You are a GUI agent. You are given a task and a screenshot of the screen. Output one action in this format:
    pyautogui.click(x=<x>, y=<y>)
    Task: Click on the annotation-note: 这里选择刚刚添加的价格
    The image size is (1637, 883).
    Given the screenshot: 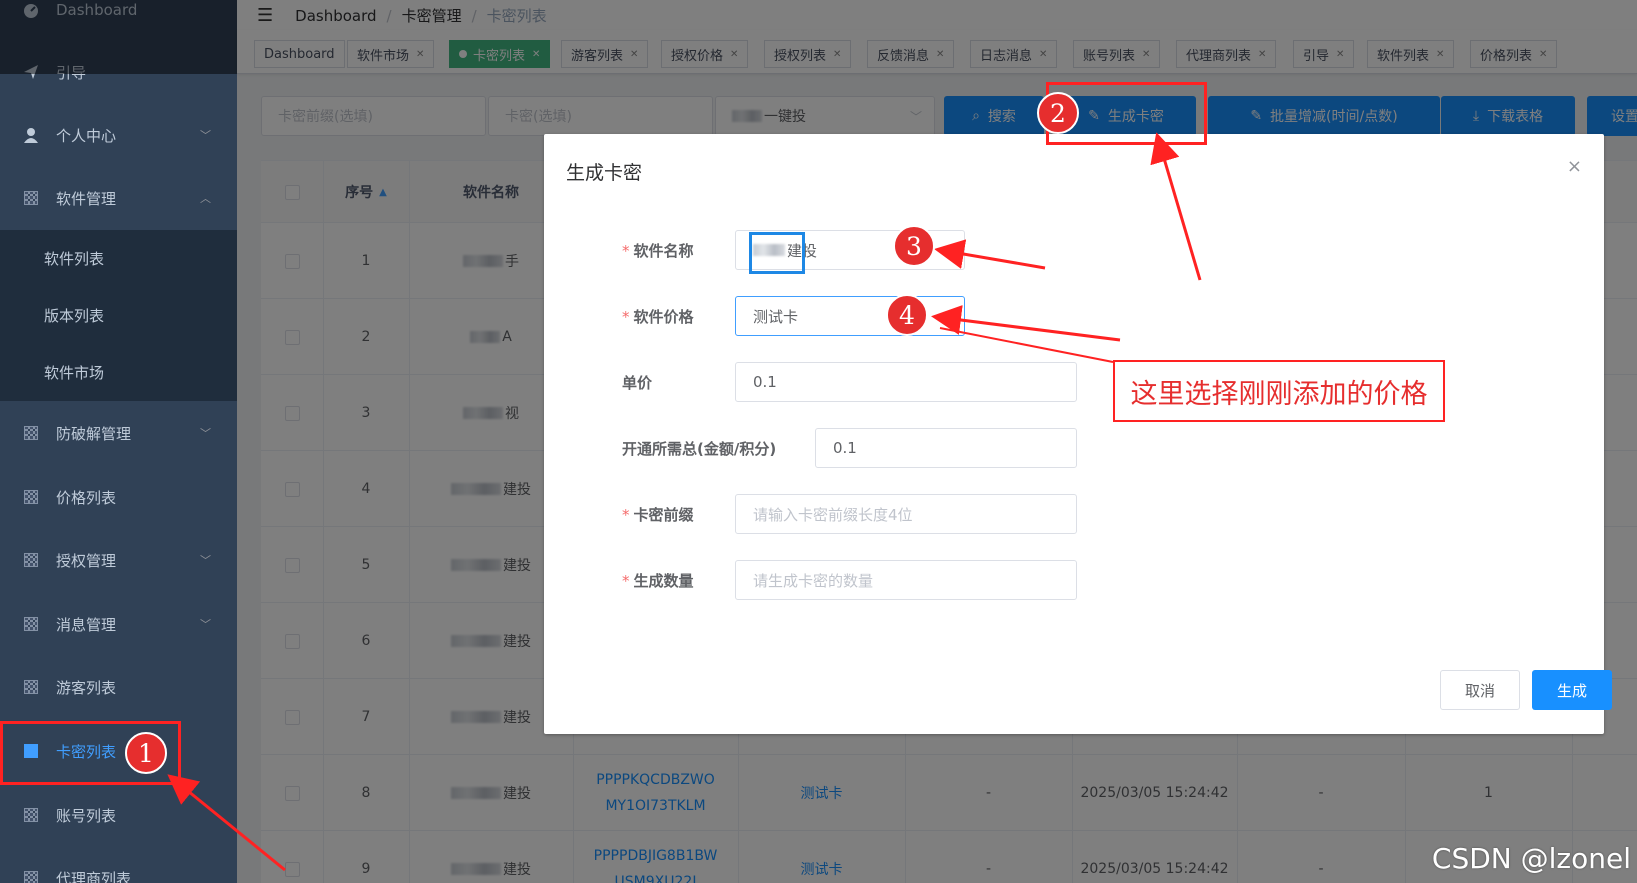 What is the action you would take?
    pyautogui.click(x=1279, y=391)
    